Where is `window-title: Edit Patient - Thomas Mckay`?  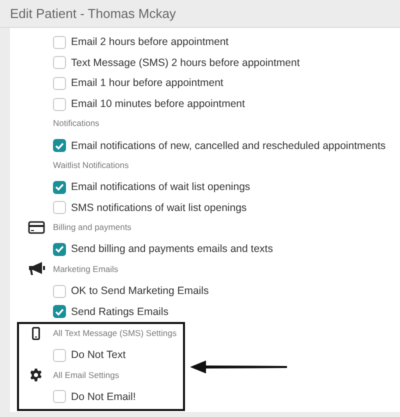 window-title: Edit Patient - Thomas Mckay is located at coordinates (93, 13).